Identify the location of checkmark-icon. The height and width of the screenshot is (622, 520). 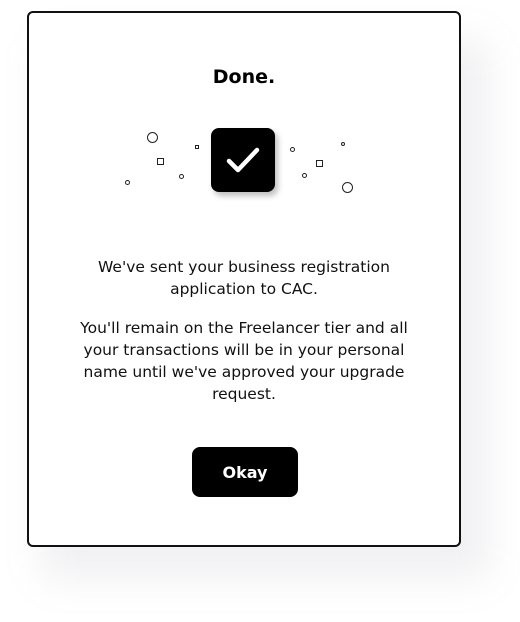
(243, 160).